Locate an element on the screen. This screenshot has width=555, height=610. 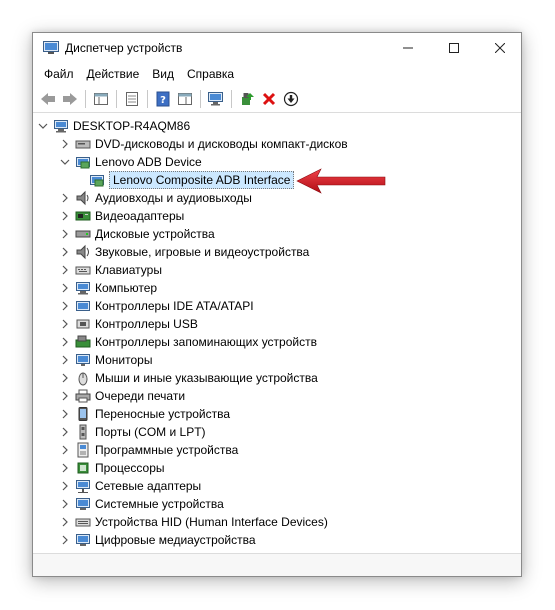
tree-item: Клавиатуры is located at coordinates (110, 270).